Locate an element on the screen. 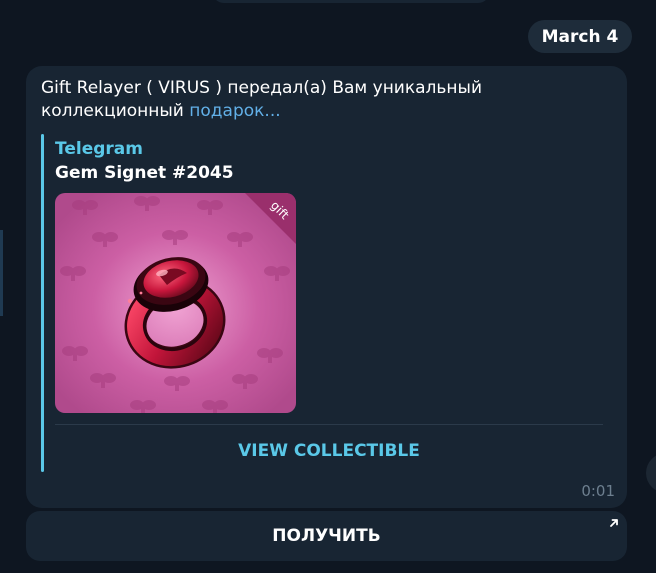  gift-image-svg: gift is located at coordinates (175, 303).